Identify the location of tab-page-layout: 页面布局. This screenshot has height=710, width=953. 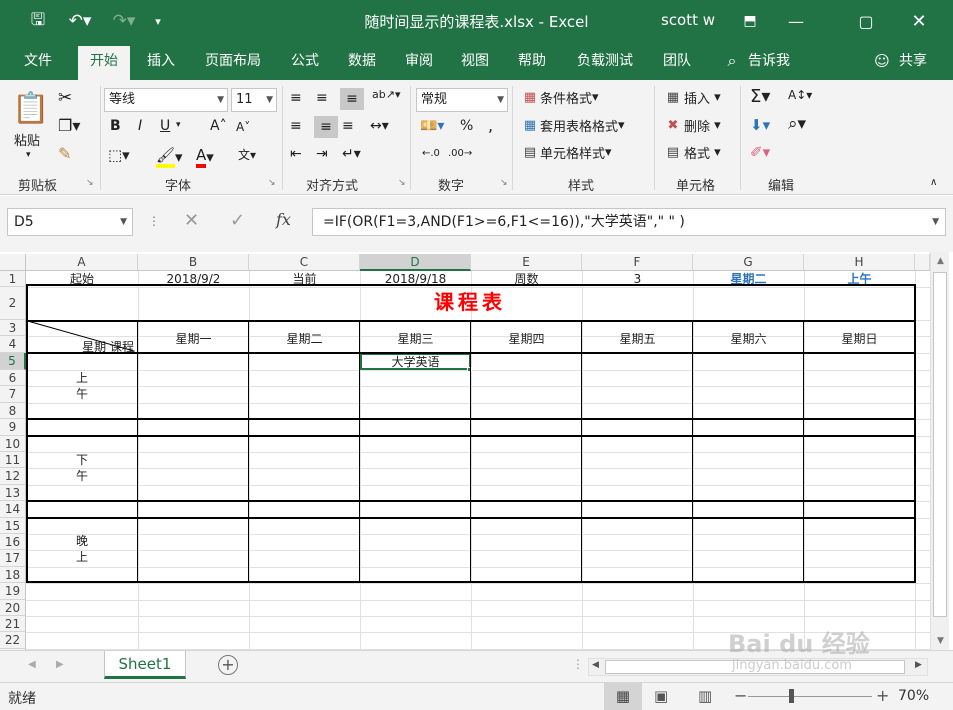
(233, 63).